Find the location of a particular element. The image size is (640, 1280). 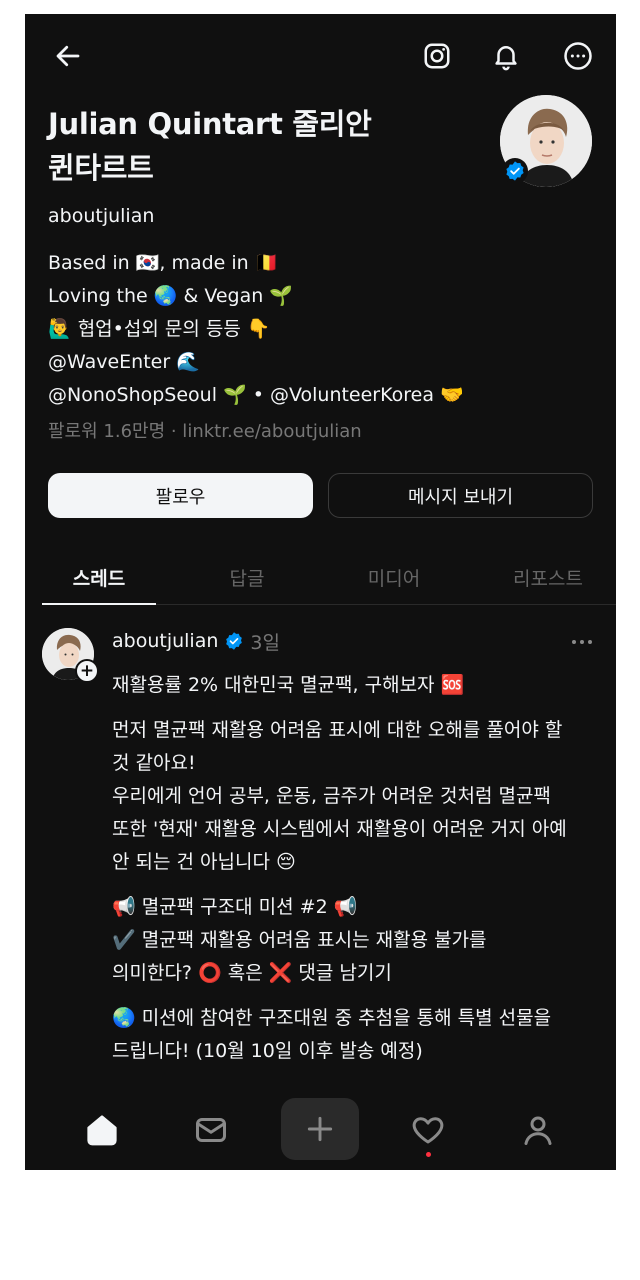

tab-replies: 답글 is located at coordinates (247, 577).